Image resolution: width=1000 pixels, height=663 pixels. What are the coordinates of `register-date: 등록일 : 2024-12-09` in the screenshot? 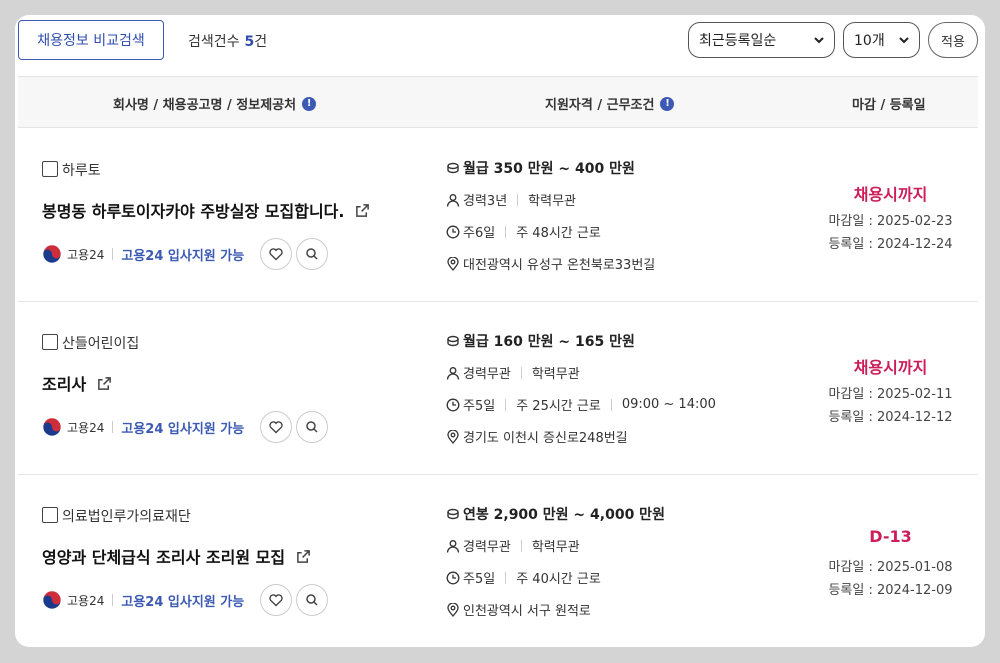 It's located at (890, 590).